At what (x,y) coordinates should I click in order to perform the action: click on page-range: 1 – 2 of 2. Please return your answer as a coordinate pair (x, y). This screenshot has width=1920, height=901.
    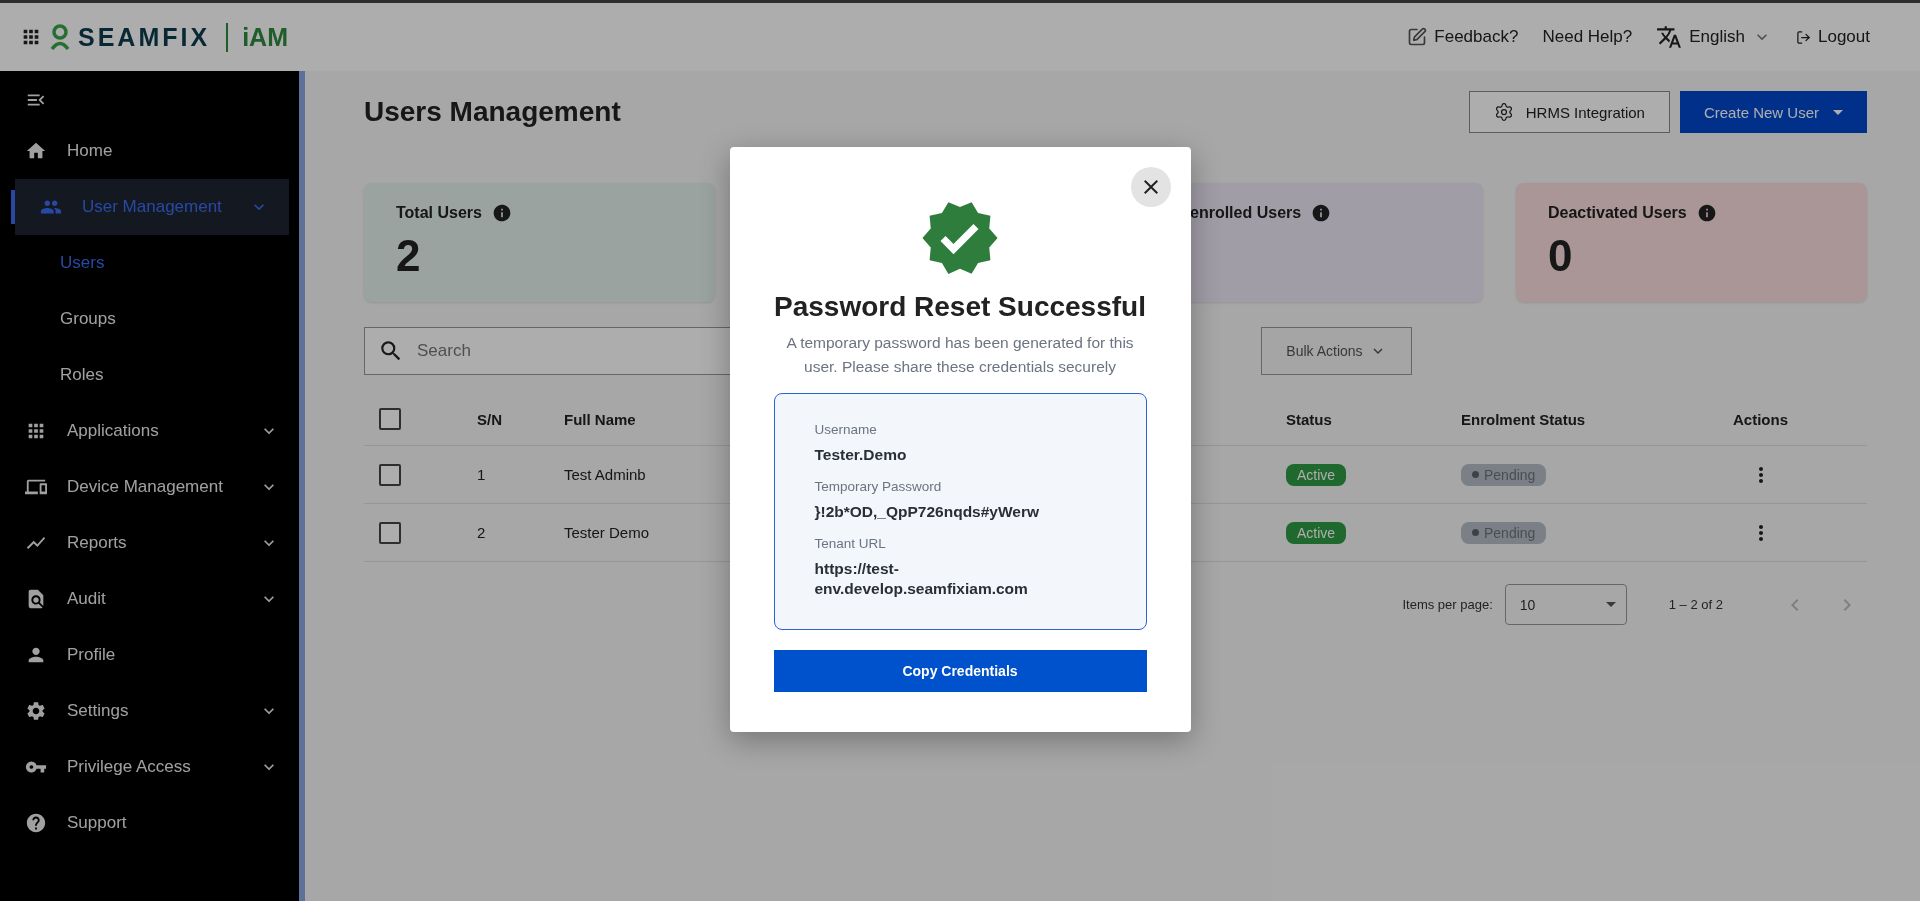
    Looking at the image, I should click on (1695, 604).